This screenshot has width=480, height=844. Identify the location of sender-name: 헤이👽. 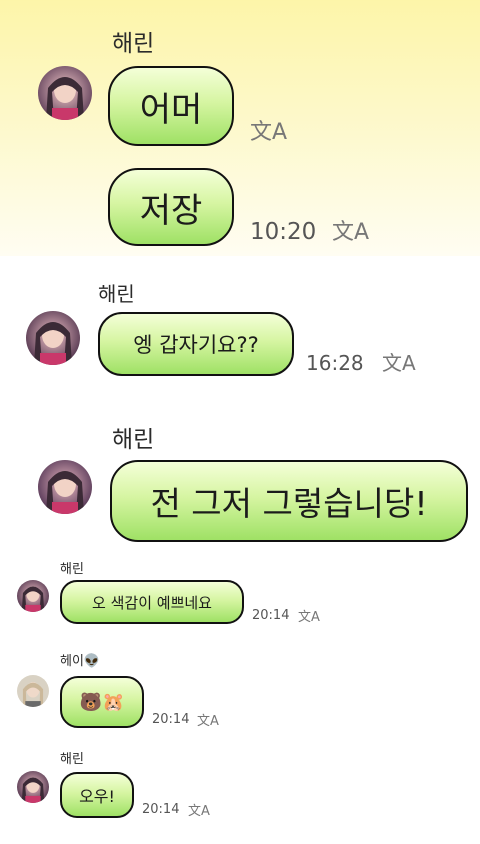
(80, 661).